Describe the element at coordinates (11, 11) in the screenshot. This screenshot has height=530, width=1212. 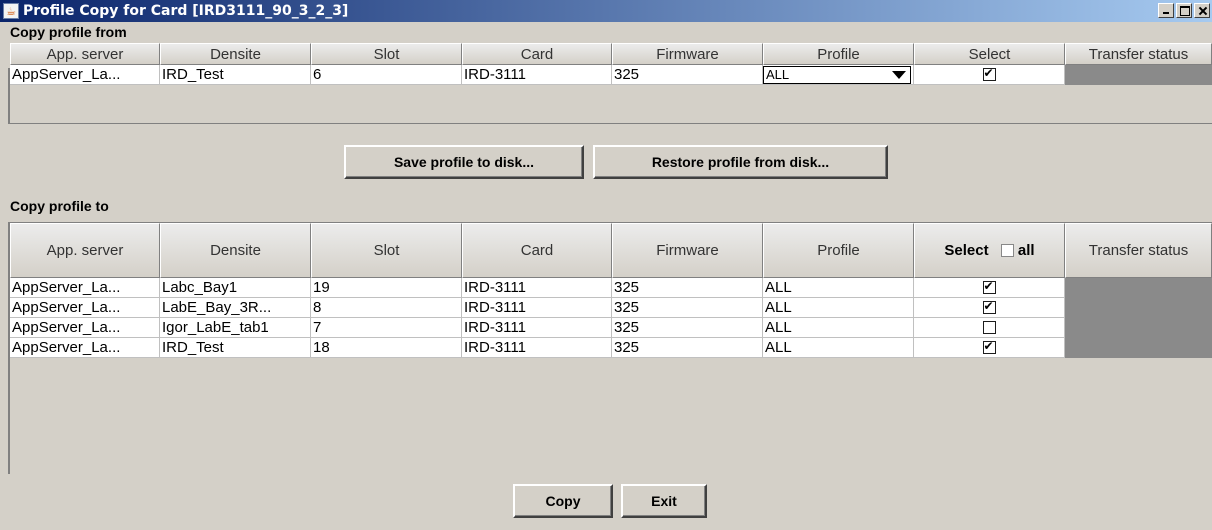
I see `java-app-icon: ☕` at that location.